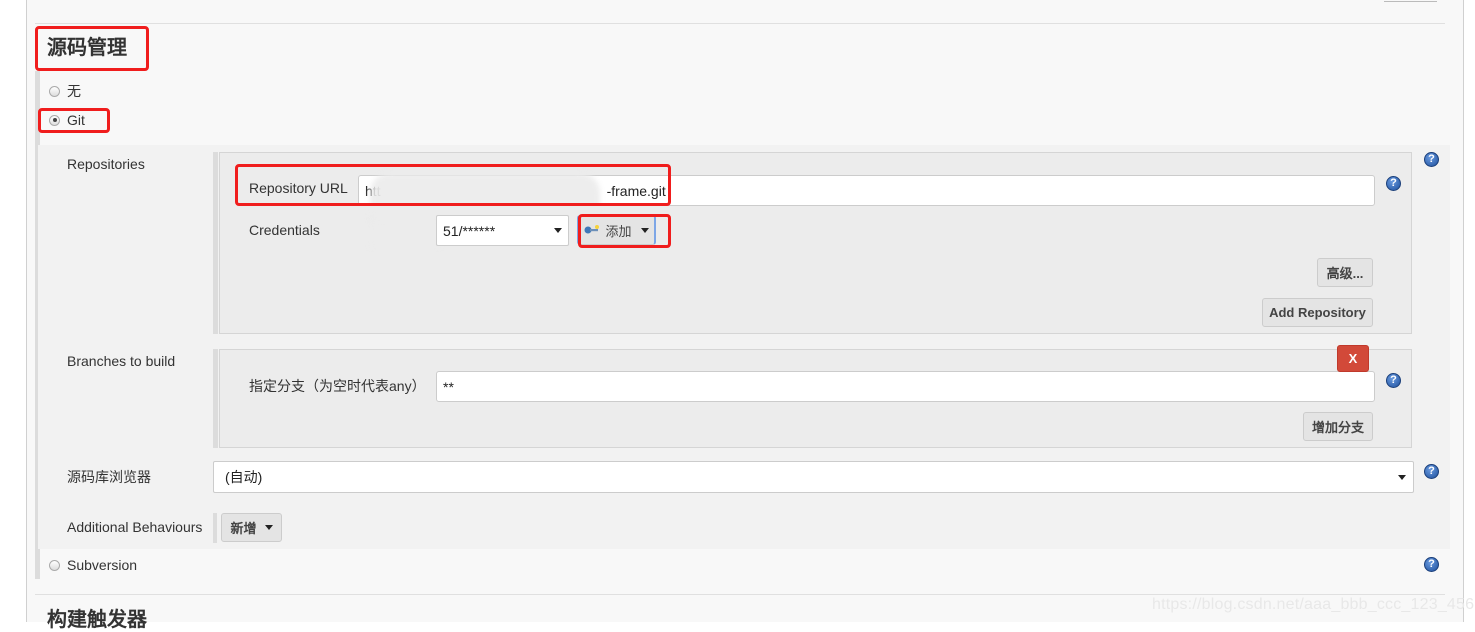 The image size is (1475, 632). Describe the element at coordinates (109, 477) in the screenshot. I see `browser-label: 源码库浏览器` at that location.